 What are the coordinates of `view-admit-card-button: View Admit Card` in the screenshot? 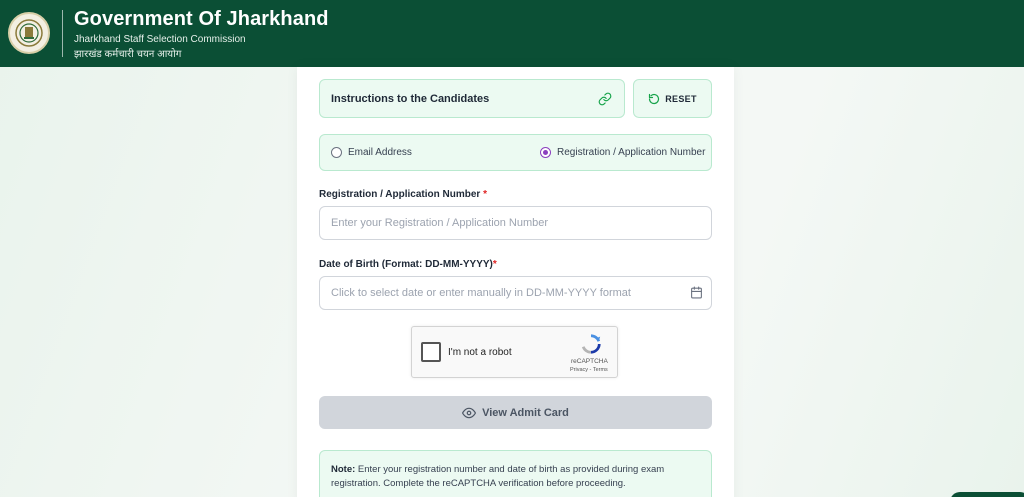 It's located at (515, 412).